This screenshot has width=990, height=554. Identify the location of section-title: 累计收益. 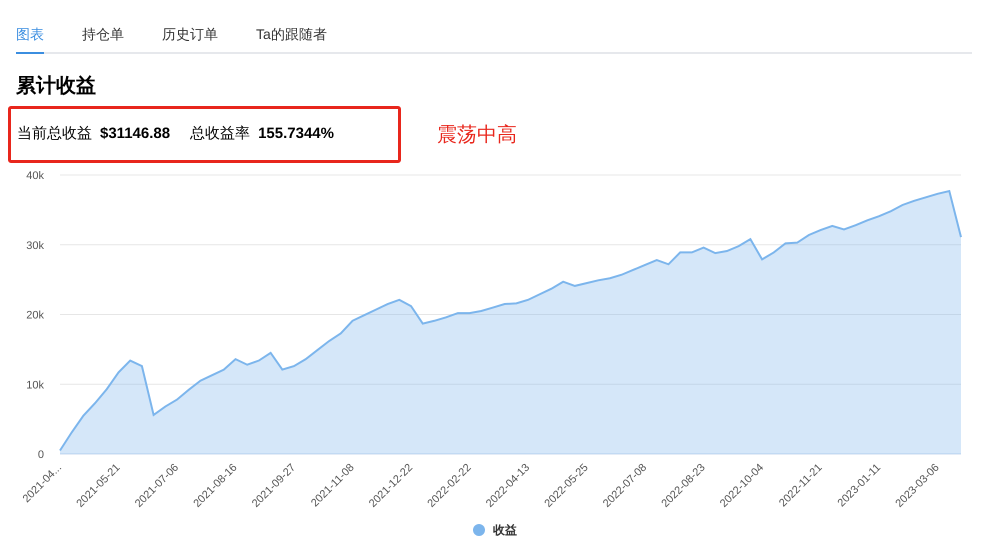
(56, 86).